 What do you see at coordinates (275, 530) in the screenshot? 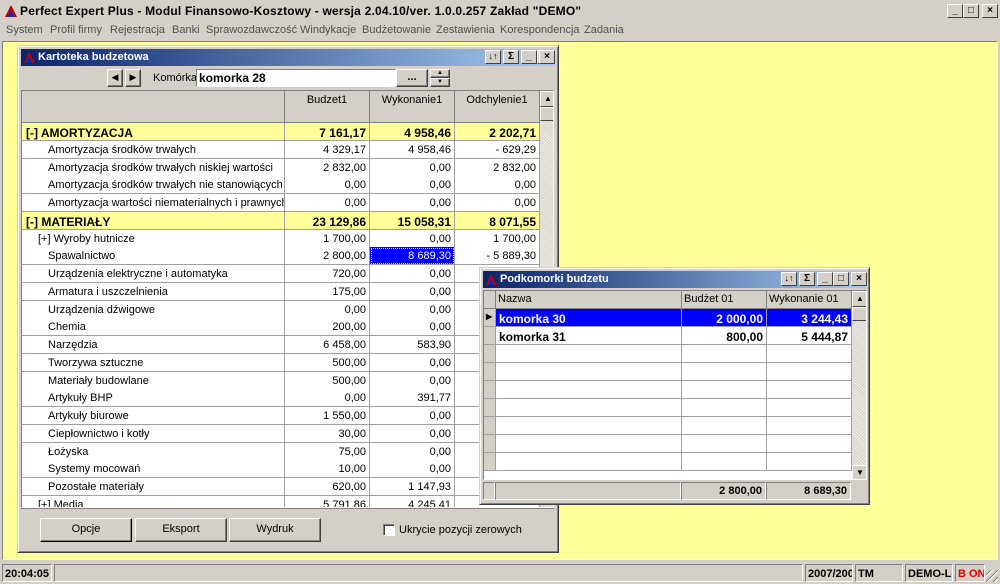
I see `wydruk-button: Wydruk` at bounding box center [275, 530].